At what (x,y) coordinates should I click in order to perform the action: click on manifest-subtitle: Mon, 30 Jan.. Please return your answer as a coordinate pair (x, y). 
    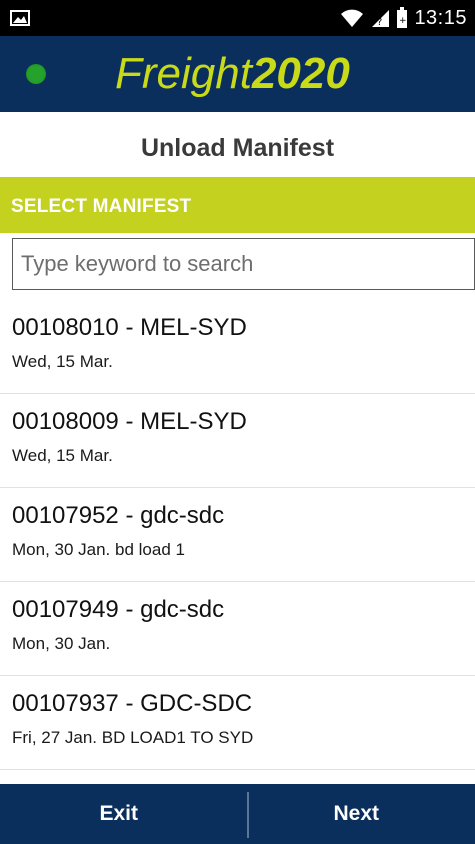
    Looking at the image, I should click on (61, 643).